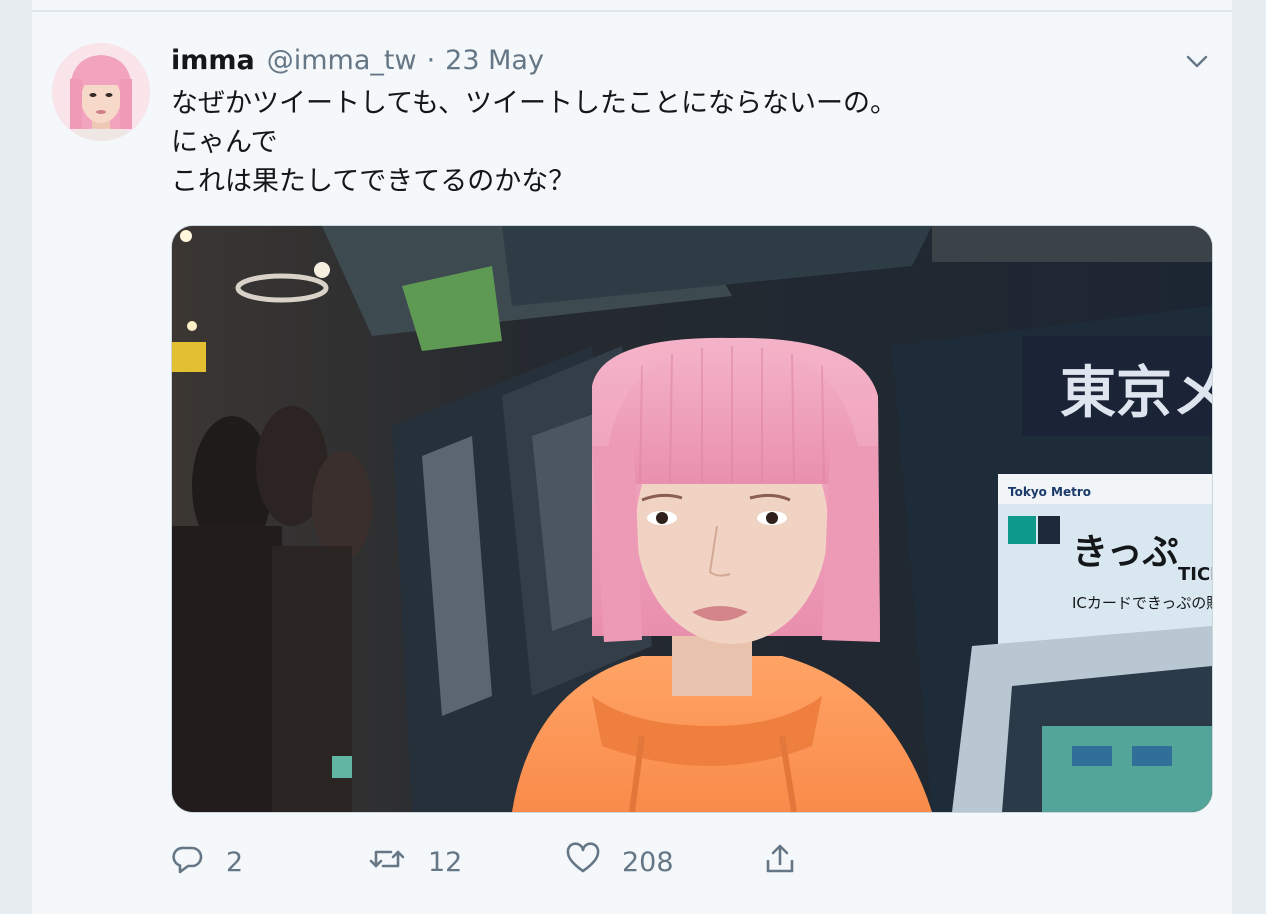 The width and height of the screenshot is (1266, 914). I want to click on author-handle: @imma_tw, so click(342, 60).